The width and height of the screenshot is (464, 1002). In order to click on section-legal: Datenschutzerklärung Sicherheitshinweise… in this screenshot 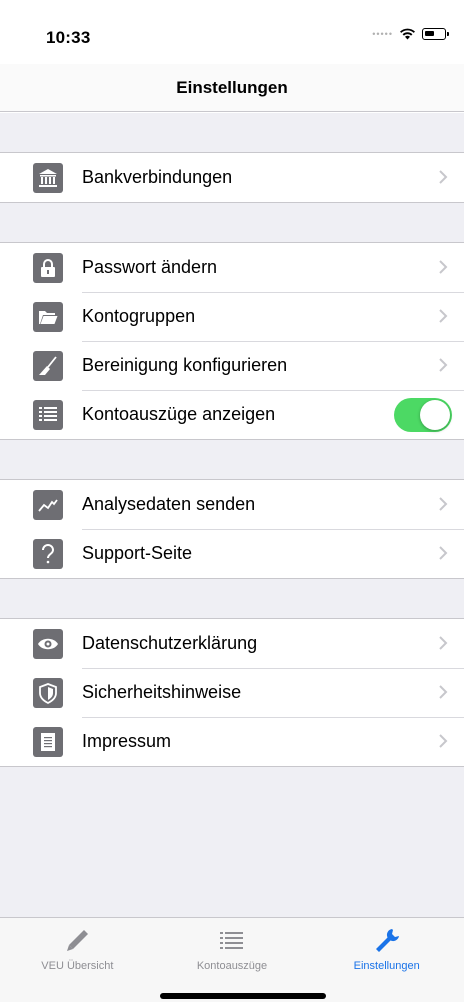, I will do `click(232, 692)`.